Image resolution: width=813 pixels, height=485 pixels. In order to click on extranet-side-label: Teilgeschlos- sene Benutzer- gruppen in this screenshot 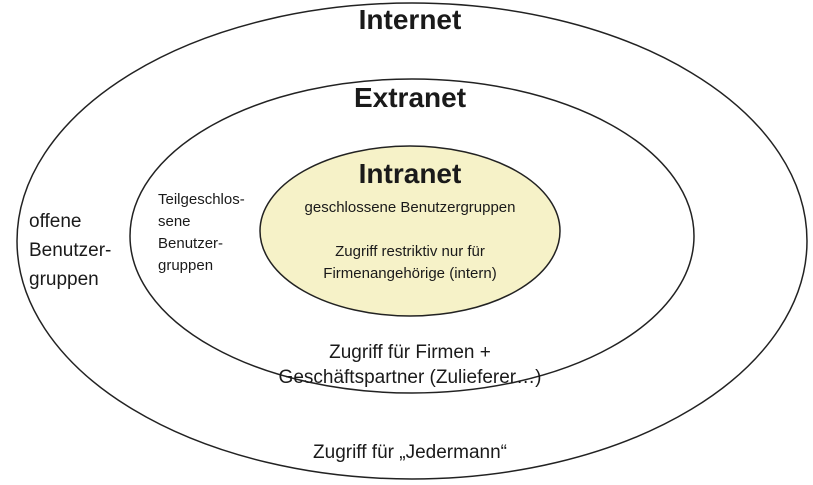, I will do `click(201, 232)`.